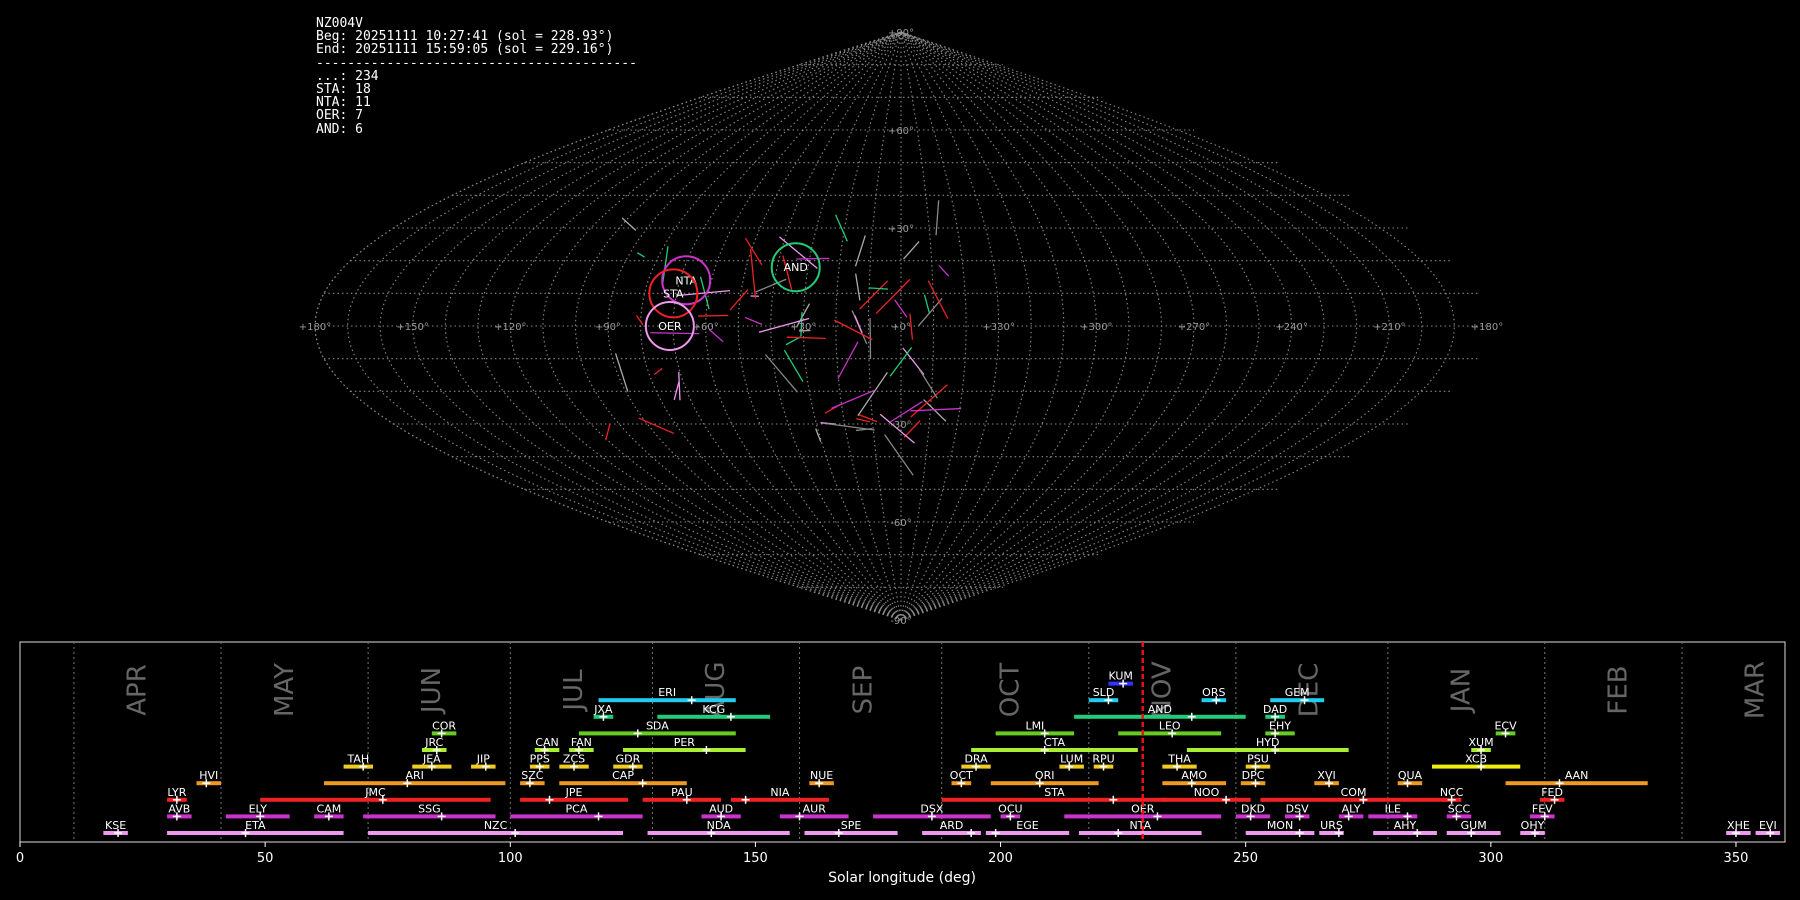 Image resolution: width=1800 pixels, height=900 pixels. Describe the element at coordinates (608, 327) in the screenshot. I see `longitude-tick-label: +90°` at that location.